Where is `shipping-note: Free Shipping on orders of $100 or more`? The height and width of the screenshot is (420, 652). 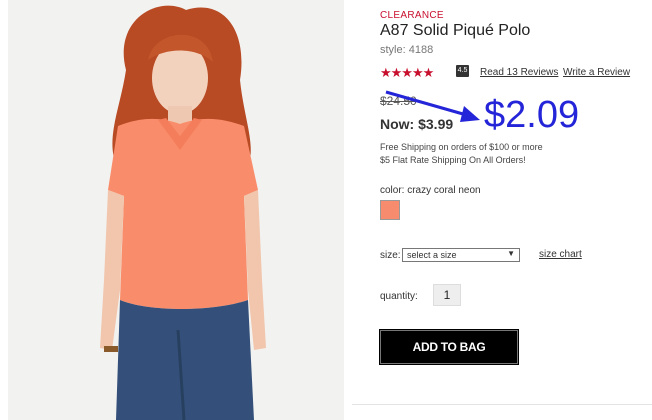
shipping-note: Free Shipping on orders of $100 or more is located at coordinates (461, 147).